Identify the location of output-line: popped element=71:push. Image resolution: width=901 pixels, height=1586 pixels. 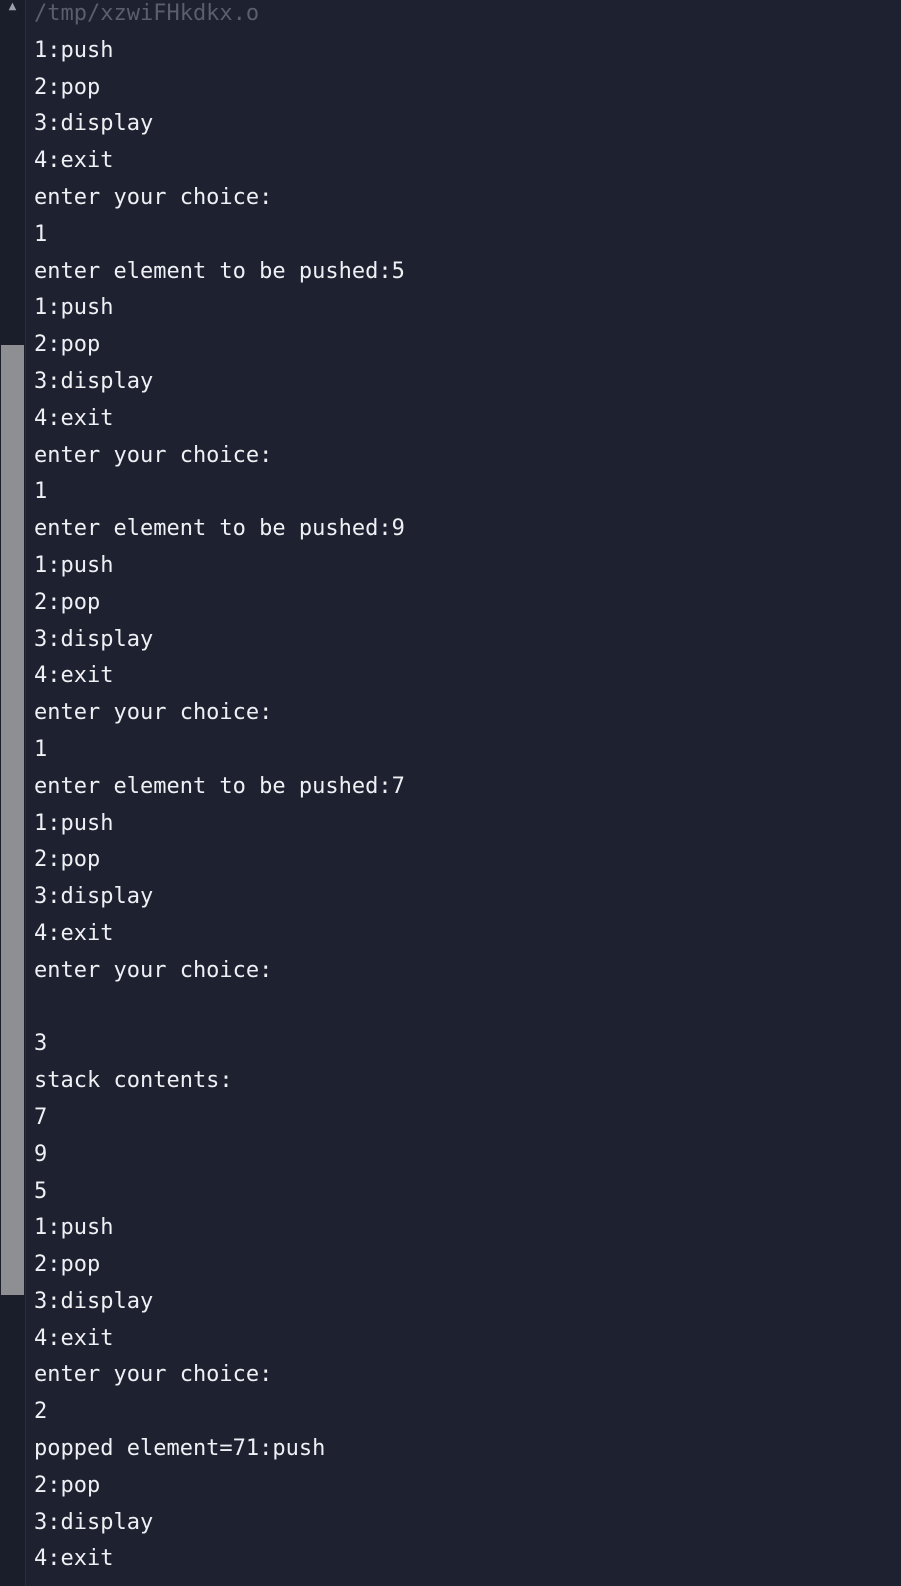
(180, 1449).